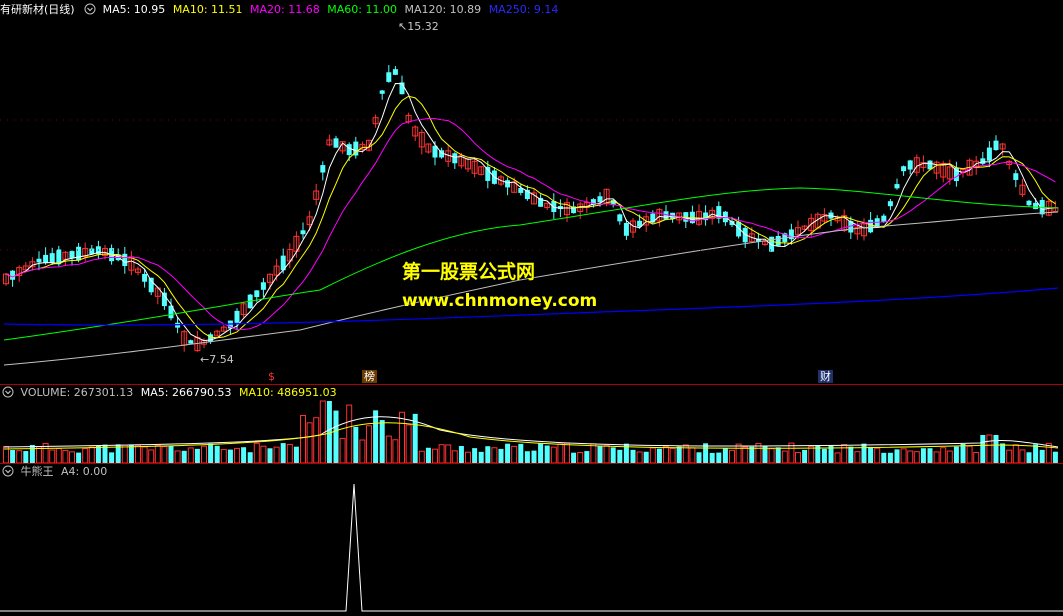 This screenshot has width=1063, height=616. What do you see at coordinates (186, 392) in the screenshot?
I see `volume-ma5: MA5: 266790.53` at bounding box center [186, 392].